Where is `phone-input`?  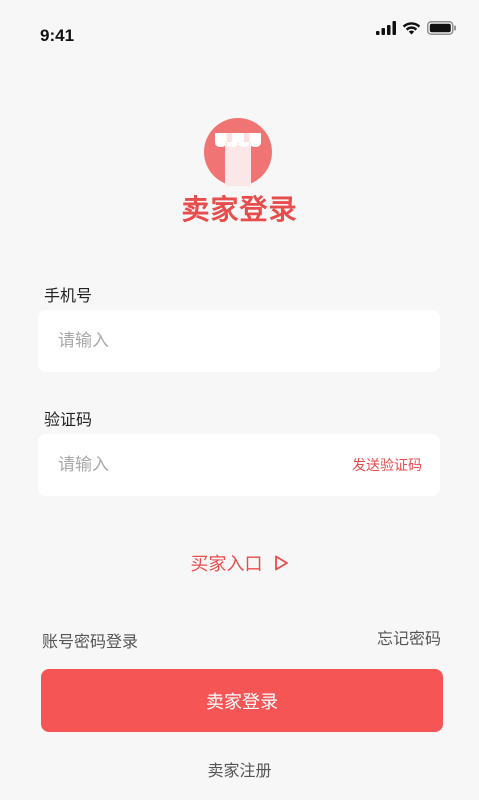 phone-input is located at coordinates (183, 341).